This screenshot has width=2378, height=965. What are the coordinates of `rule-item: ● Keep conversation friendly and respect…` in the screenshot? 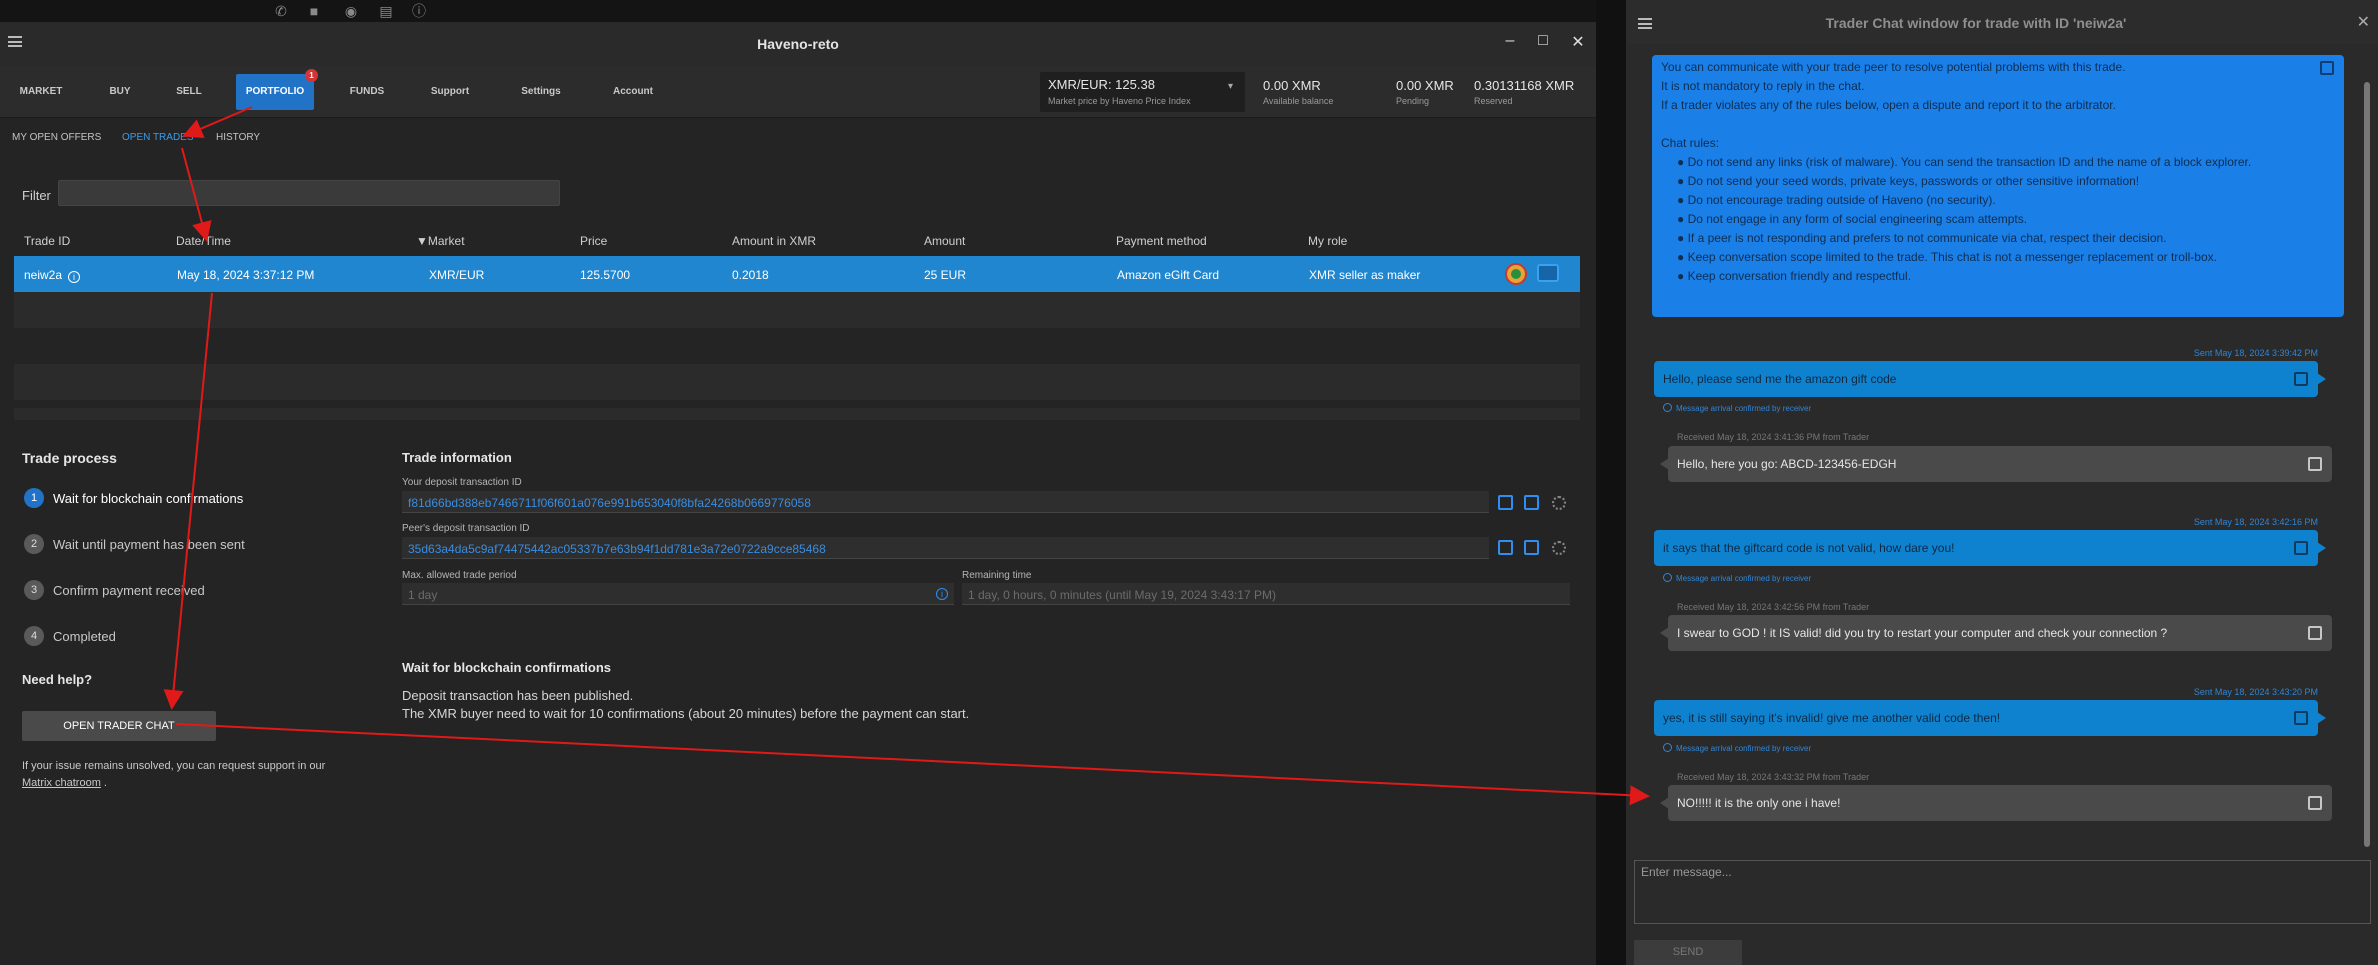 It's located at (1794, 276).